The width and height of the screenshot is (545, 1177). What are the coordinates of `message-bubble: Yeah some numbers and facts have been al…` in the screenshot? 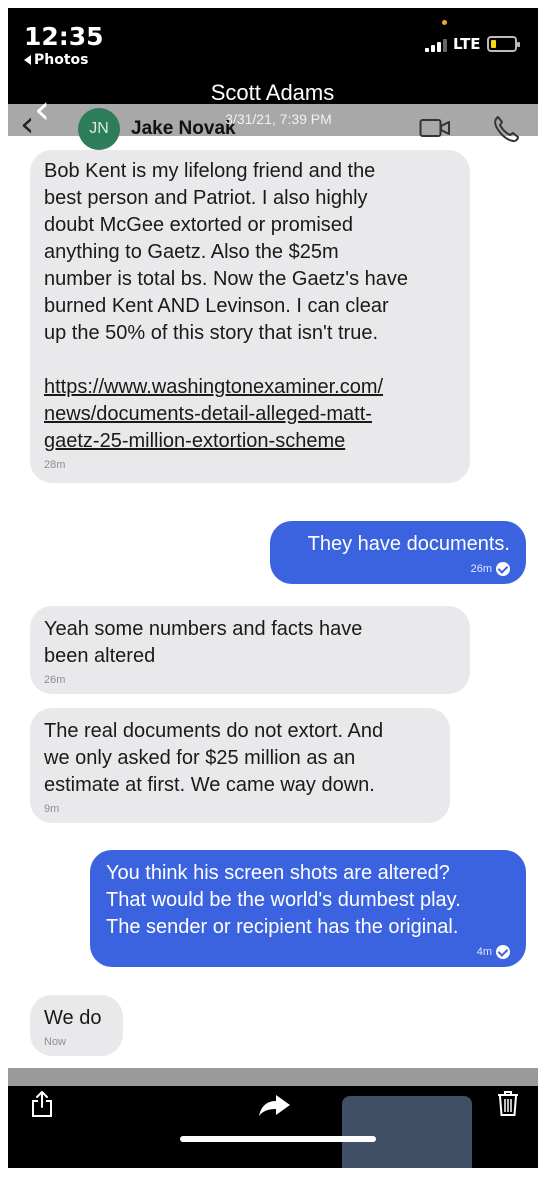 It's located at (250, 650).